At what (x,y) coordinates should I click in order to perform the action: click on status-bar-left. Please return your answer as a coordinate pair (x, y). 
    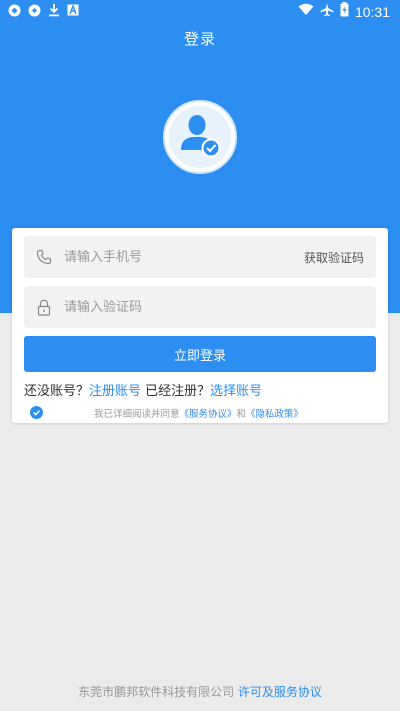
    Looking at the image, I should click on (43, 12).